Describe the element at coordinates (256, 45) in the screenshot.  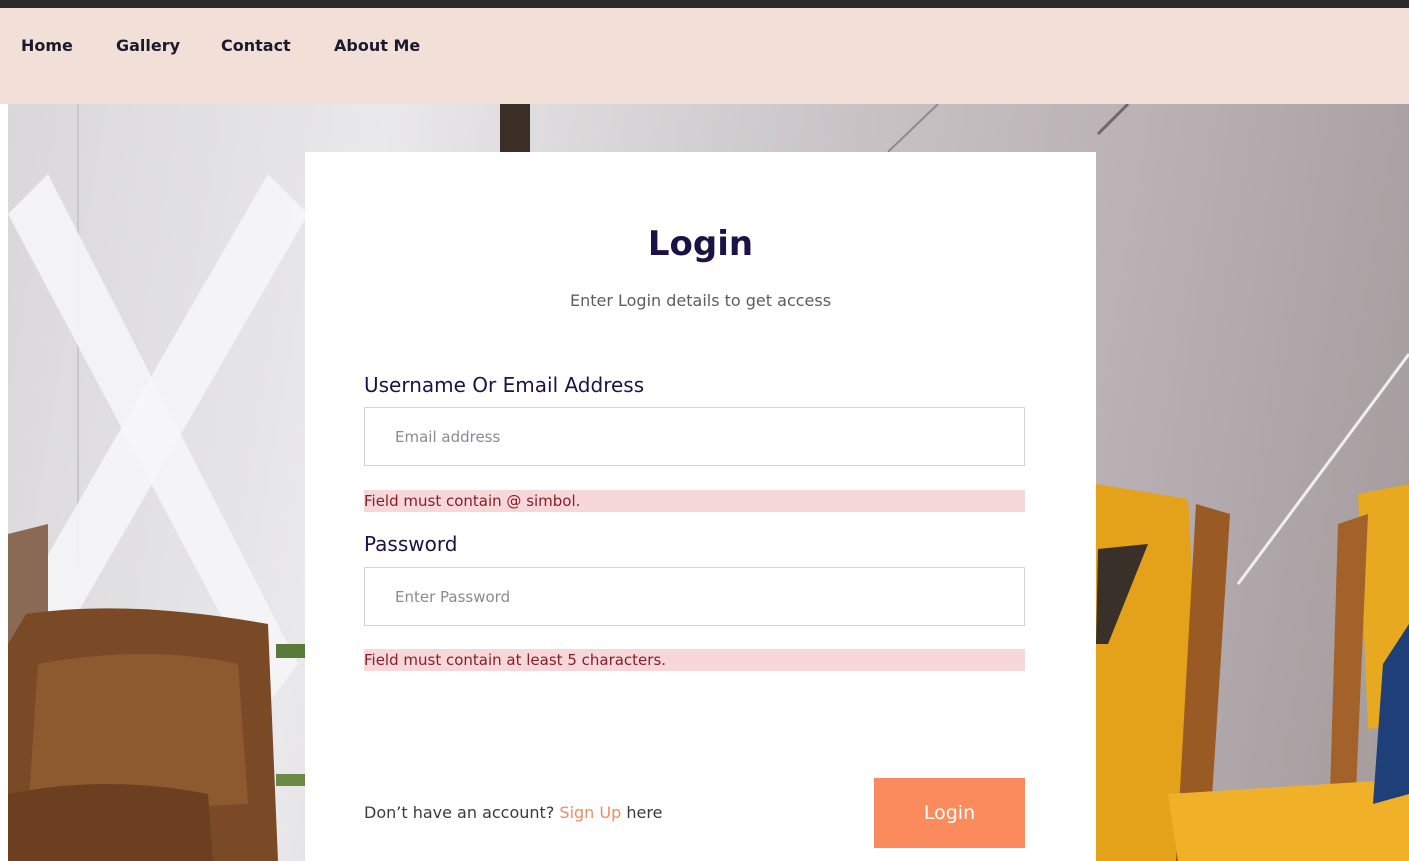
I see `nav-link-contact: Contact` at that location.